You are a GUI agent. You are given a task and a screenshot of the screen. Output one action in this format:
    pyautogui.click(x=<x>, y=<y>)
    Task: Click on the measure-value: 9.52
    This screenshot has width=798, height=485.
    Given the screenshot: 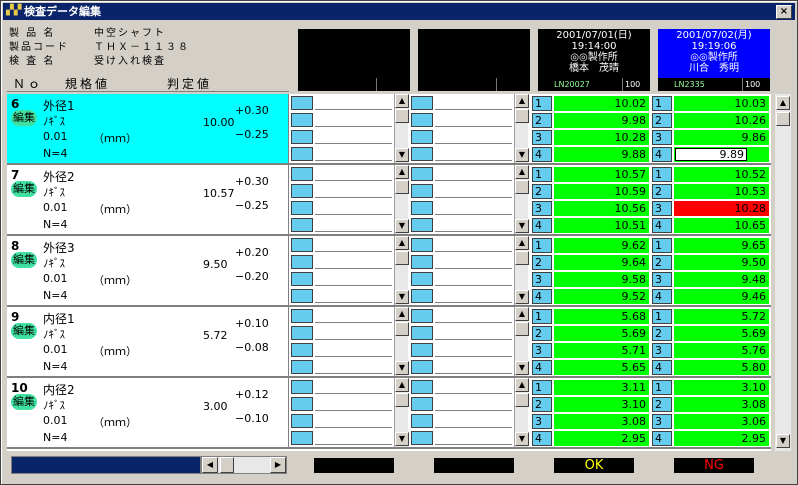 What is the action you would take?
    pyautogui.click(x=601, y=296)
    